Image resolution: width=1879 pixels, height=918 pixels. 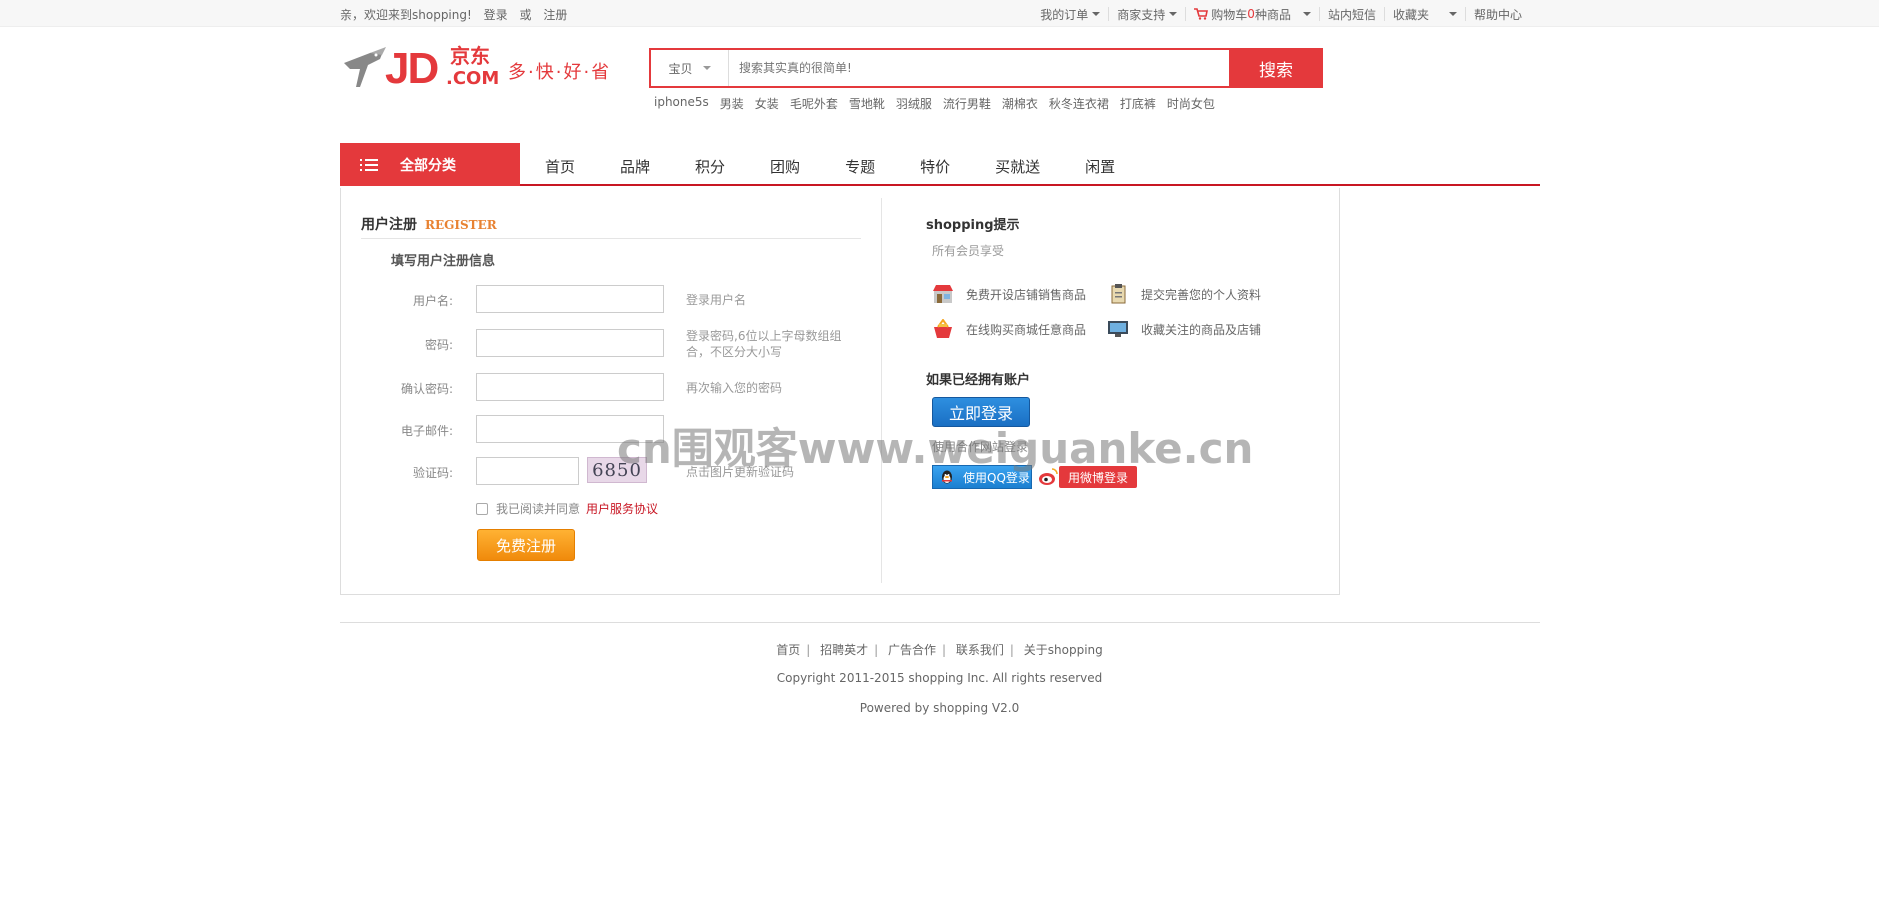 What do you see at coordinates (973, 225) in the screenshot?
I see `tips-title: shopping提示` at bounding box center [973, 225].